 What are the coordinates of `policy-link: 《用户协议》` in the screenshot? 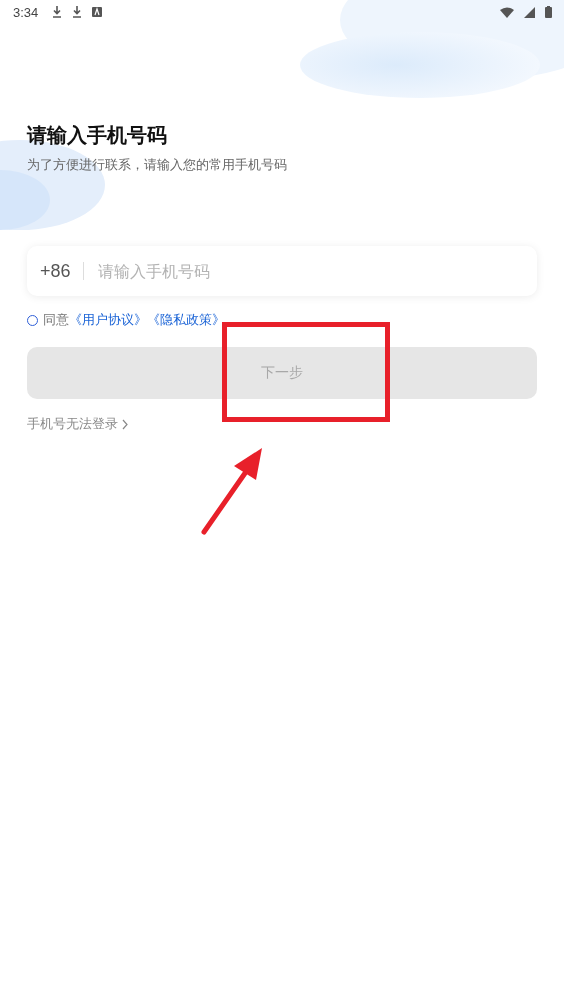 It's located at (108, 320).